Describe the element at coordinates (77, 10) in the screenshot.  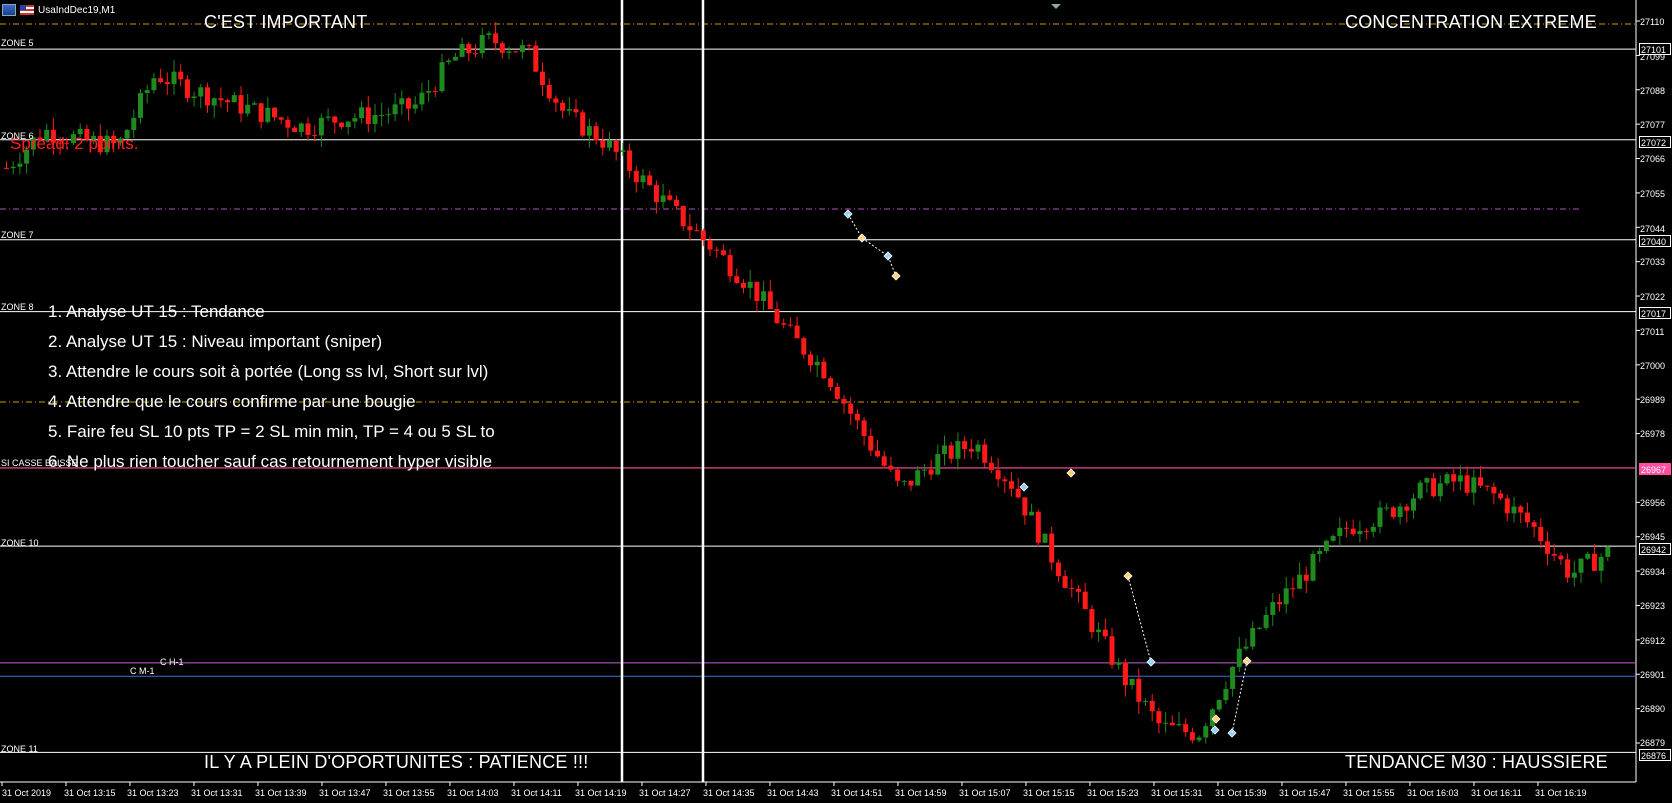
I see `symbol-title: UsaIndDec19,M1` at that location.